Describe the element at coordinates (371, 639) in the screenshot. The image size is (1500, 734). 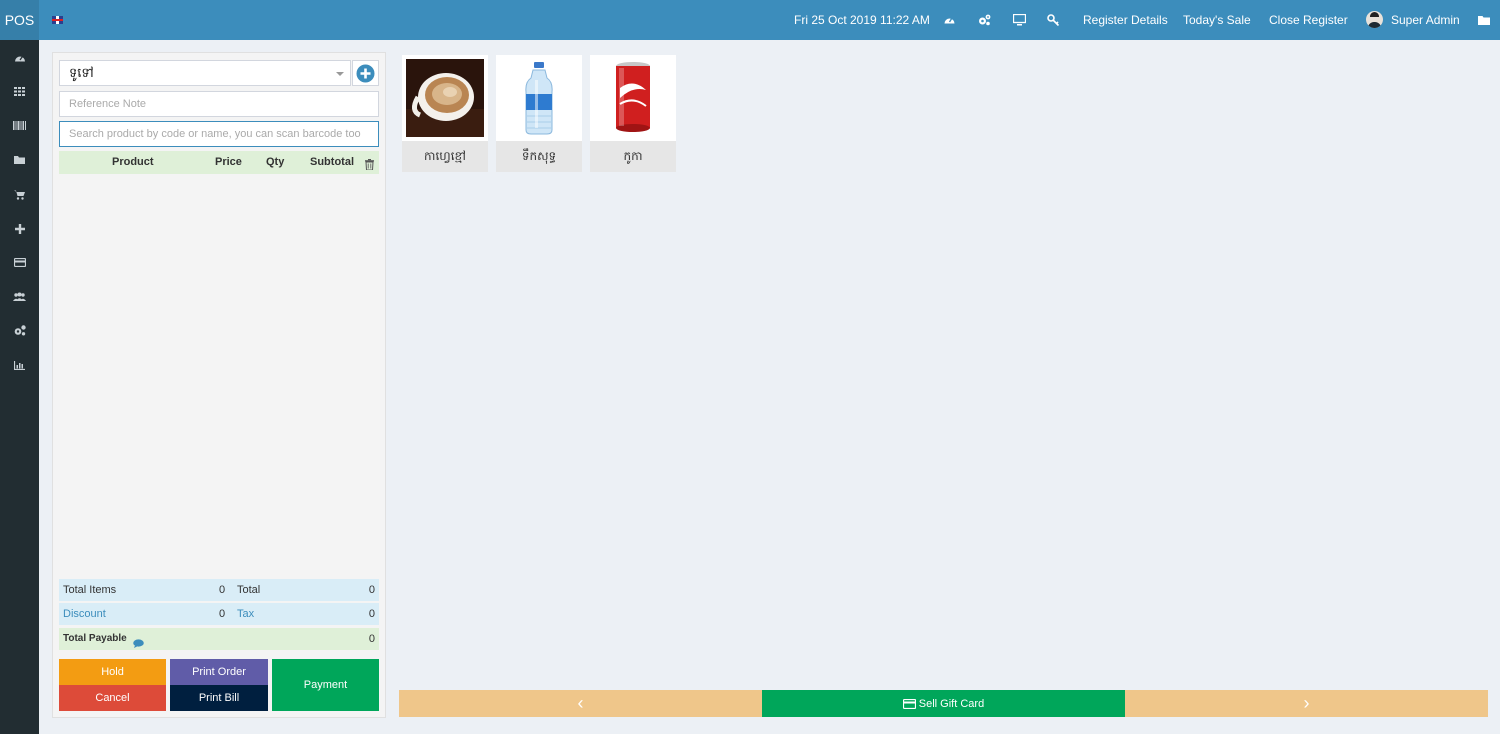
I see `total-payable-value: 0` at that location.